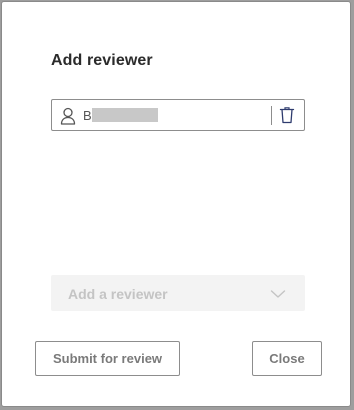 The height and width of the screenshot is (410, 354). I want to click on add-reviewer-placeholder: Add a reviewer, so click(118, 294).